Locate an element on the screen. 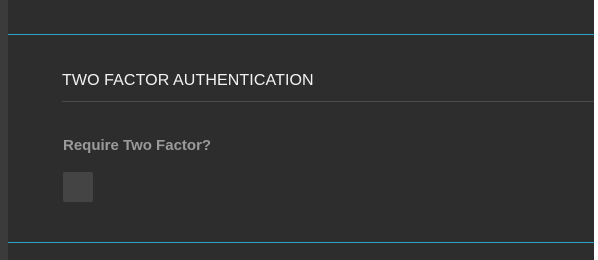  left-rail is located at coordinates (4, 130).